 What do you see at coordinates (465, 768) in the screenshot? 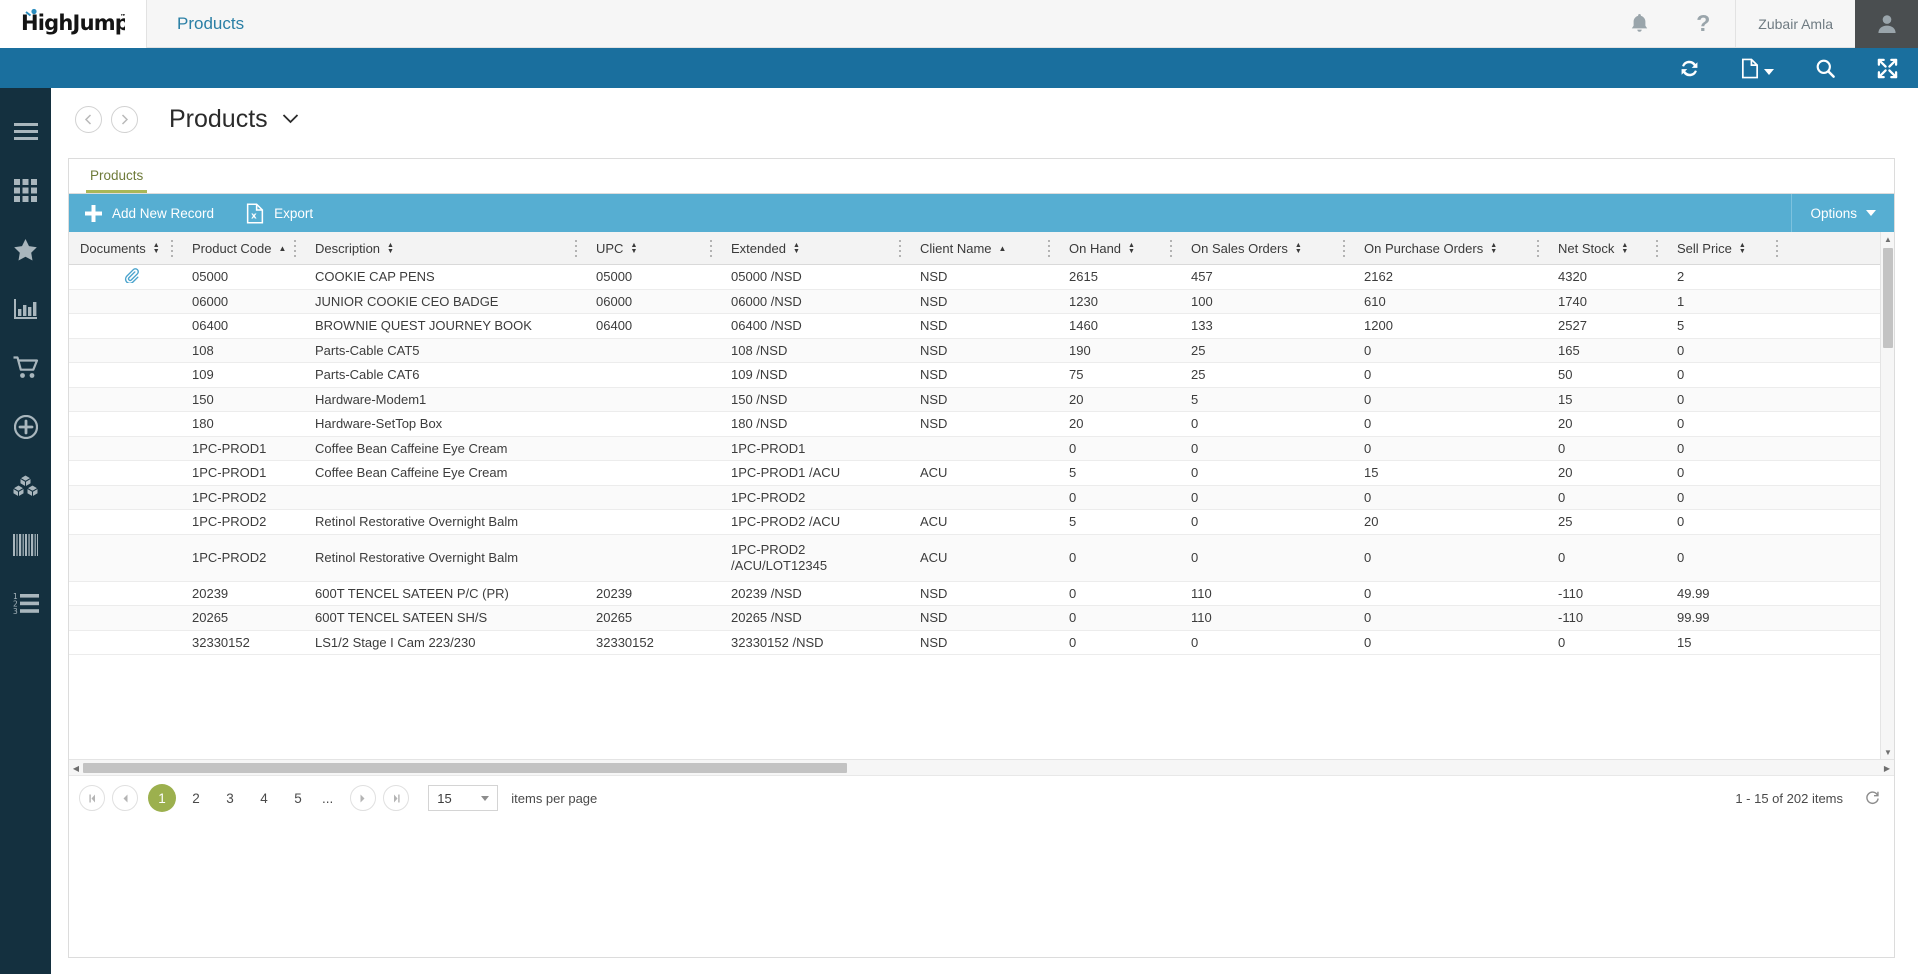
I see `horizontal-scroll-thumb` at bounding box center [465, 768].